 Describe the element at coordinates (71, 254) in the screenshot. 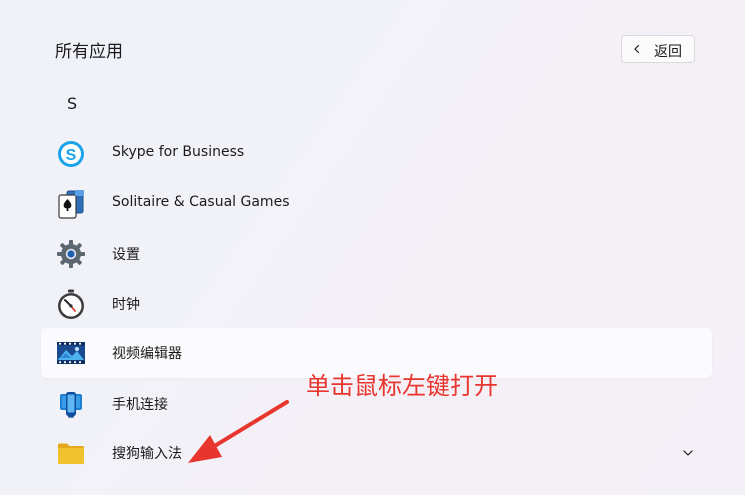

I see `settings-gear-icon` at that location.